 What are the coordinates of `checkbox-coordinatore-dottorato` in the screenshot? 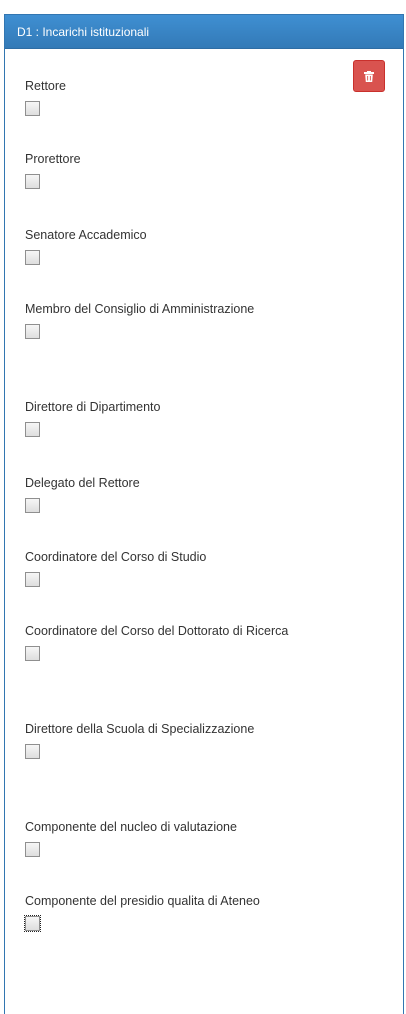 It's located at (32, 653).